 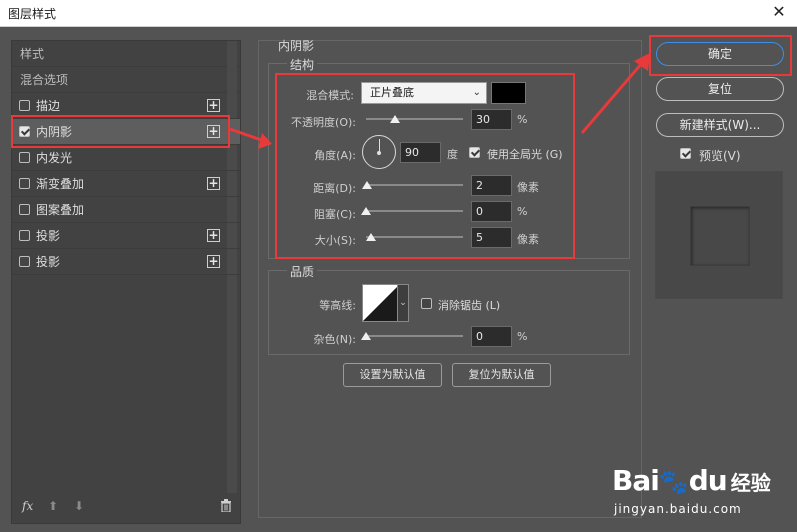 I want to click on antialias-label: 消除锯齿 (L), so click(x=469, y=305).